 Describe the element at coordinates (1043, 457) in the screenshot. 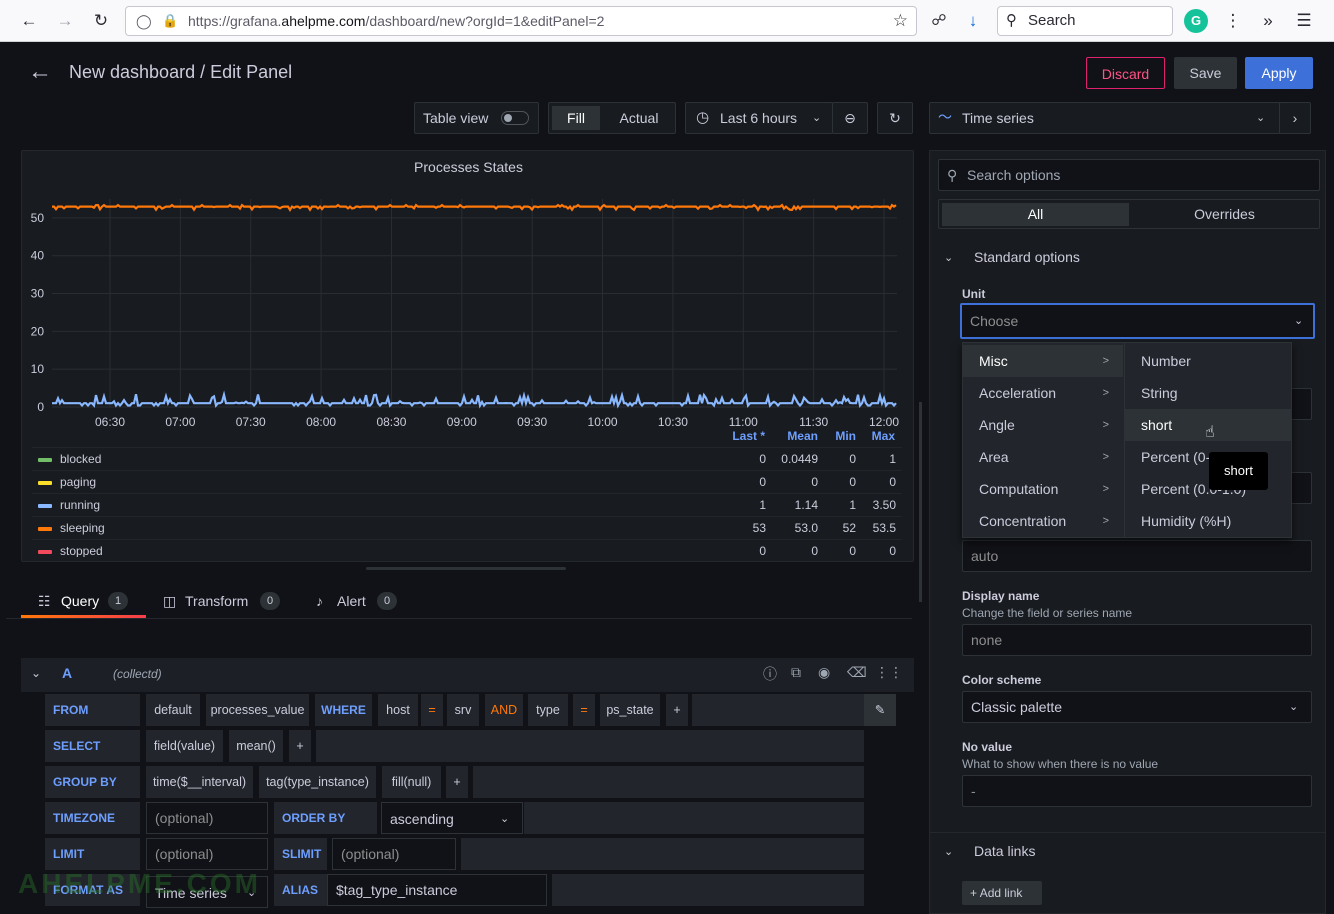

I see `unit-category-area: Area >` at that location.